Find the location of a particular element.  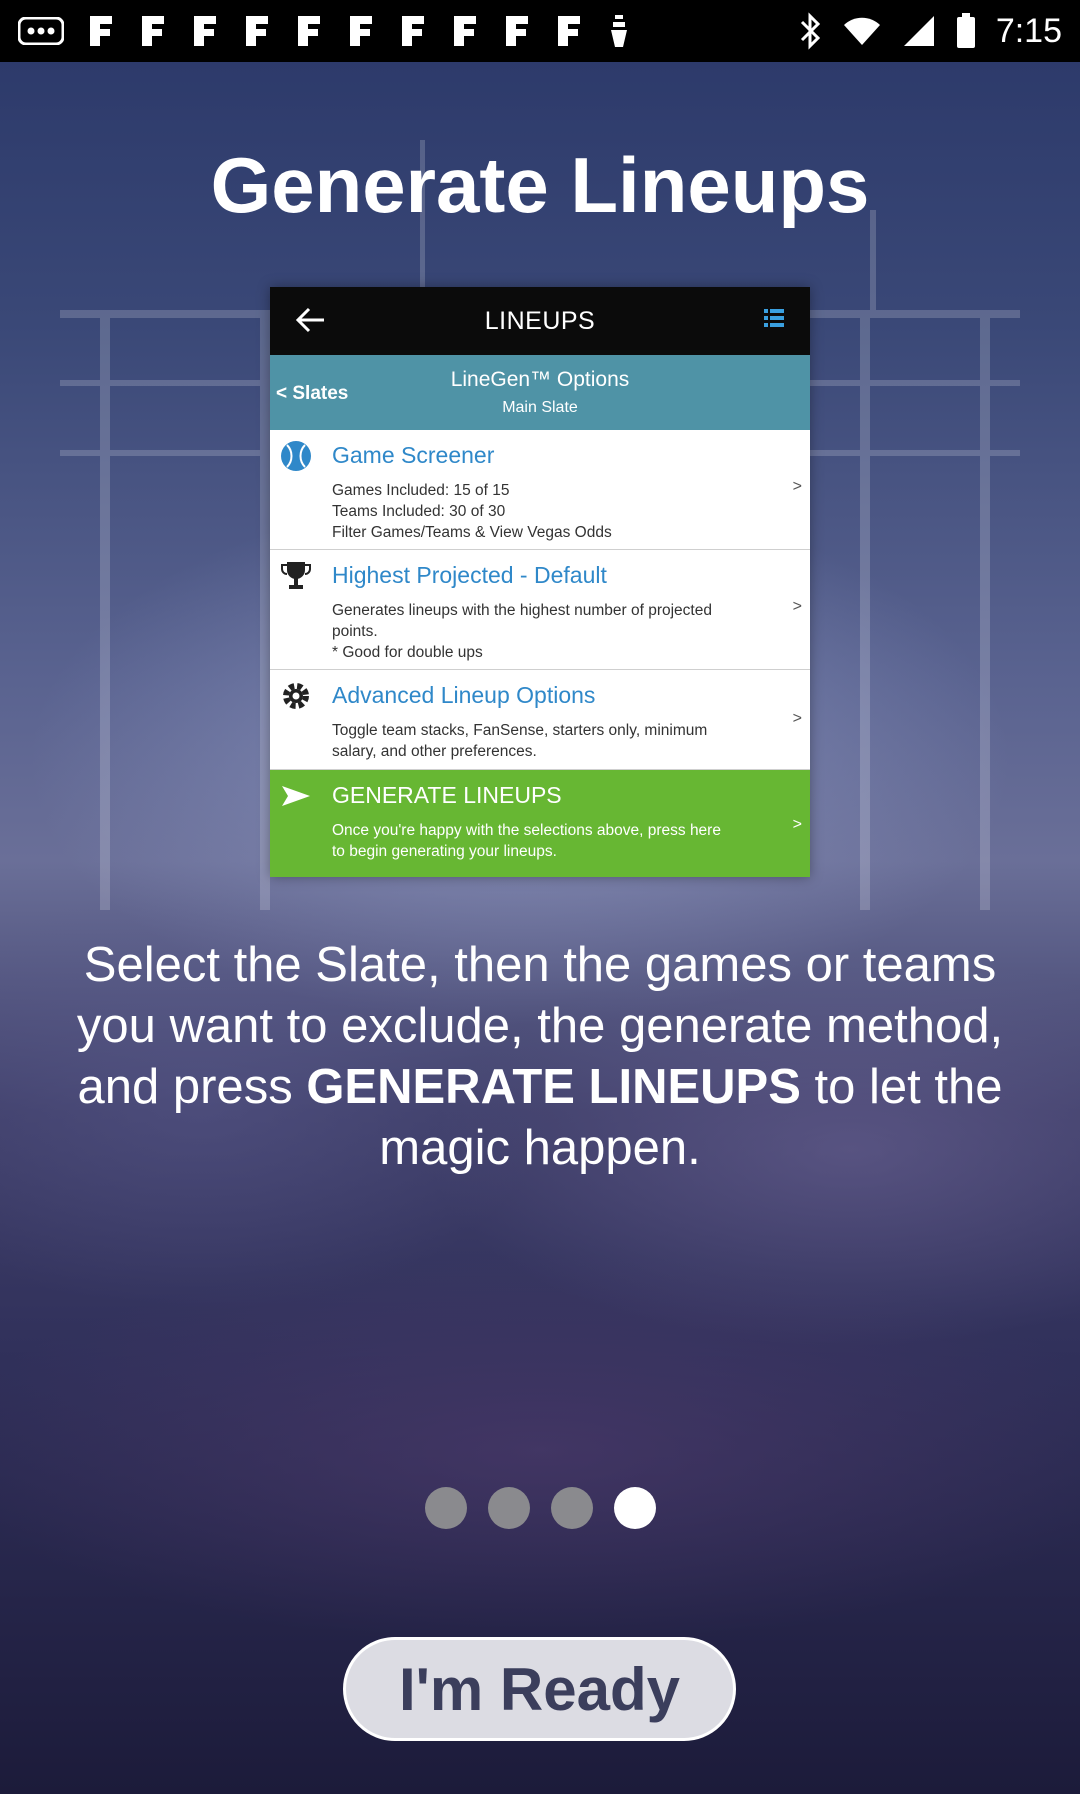

status-time: 7:15 is located at coordinates (1028, 30).